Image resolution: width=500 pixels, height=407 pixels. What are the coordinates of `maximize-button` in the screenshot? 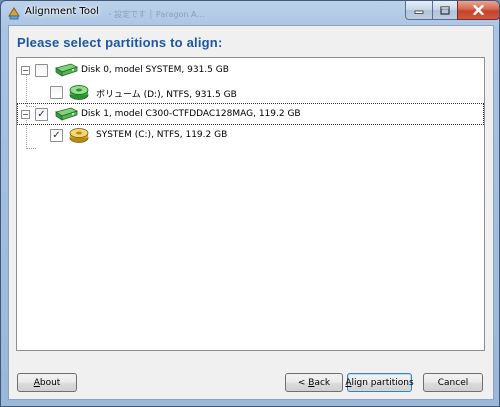 It's located at (445, 10).